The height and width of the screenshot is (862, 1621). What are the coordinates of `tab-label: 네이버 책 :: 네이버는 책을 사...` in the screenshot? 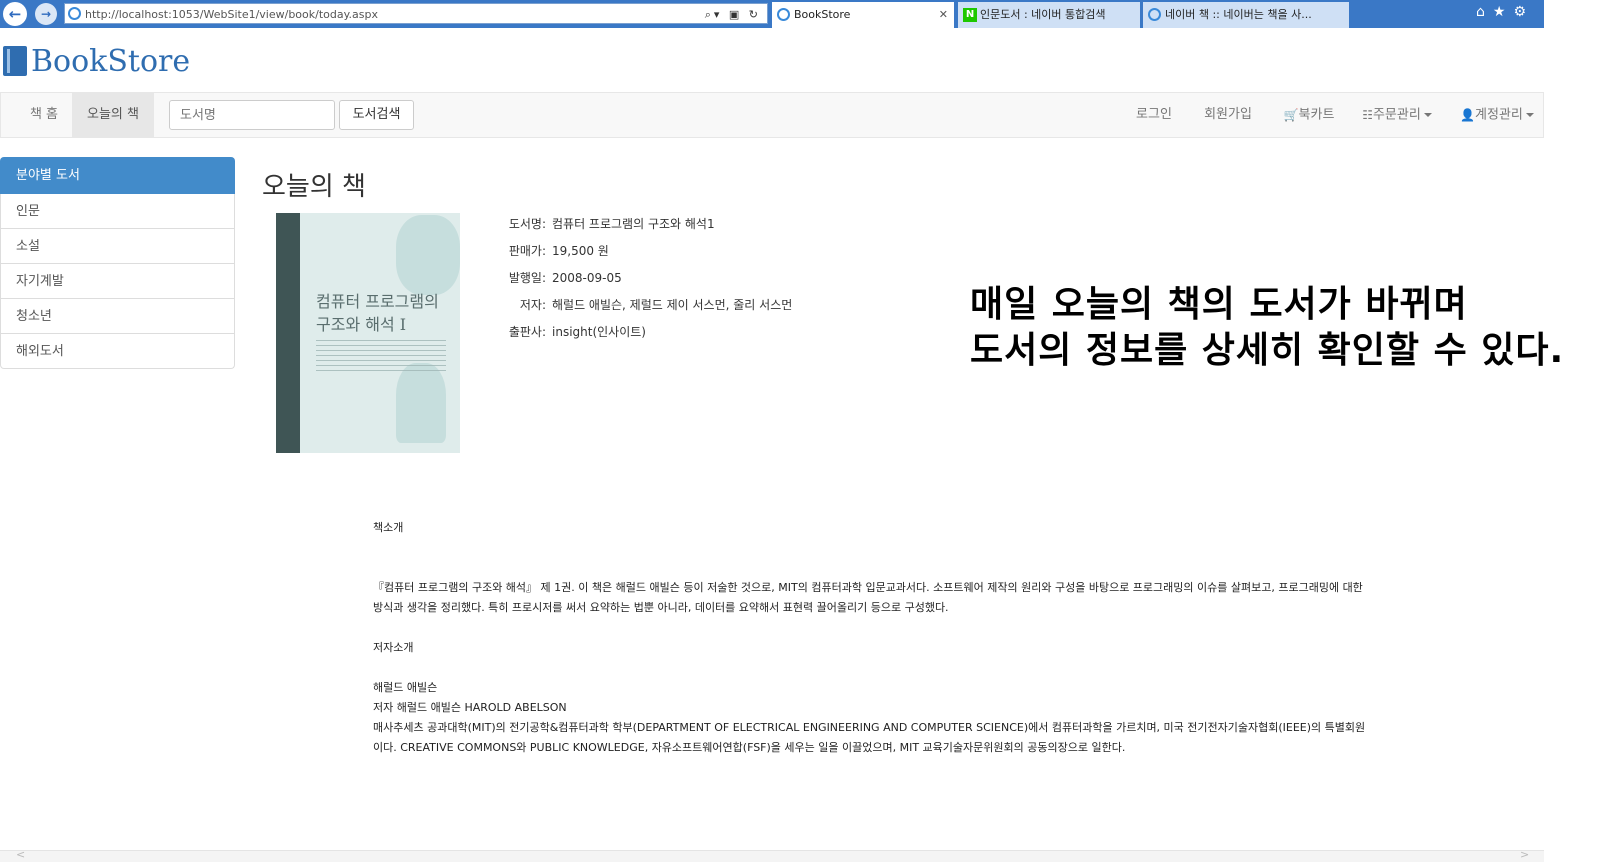 It's located at (1238, 14).